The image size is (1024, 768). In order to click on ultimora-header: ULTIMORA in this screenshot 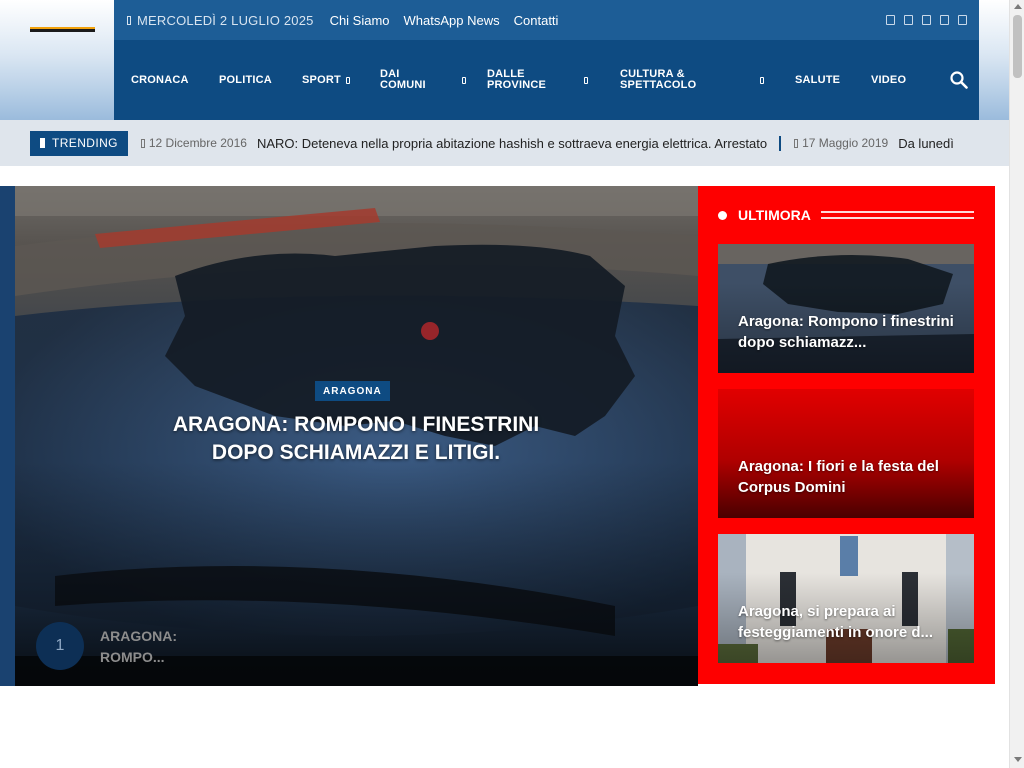, I will do `click(846, 215)`.